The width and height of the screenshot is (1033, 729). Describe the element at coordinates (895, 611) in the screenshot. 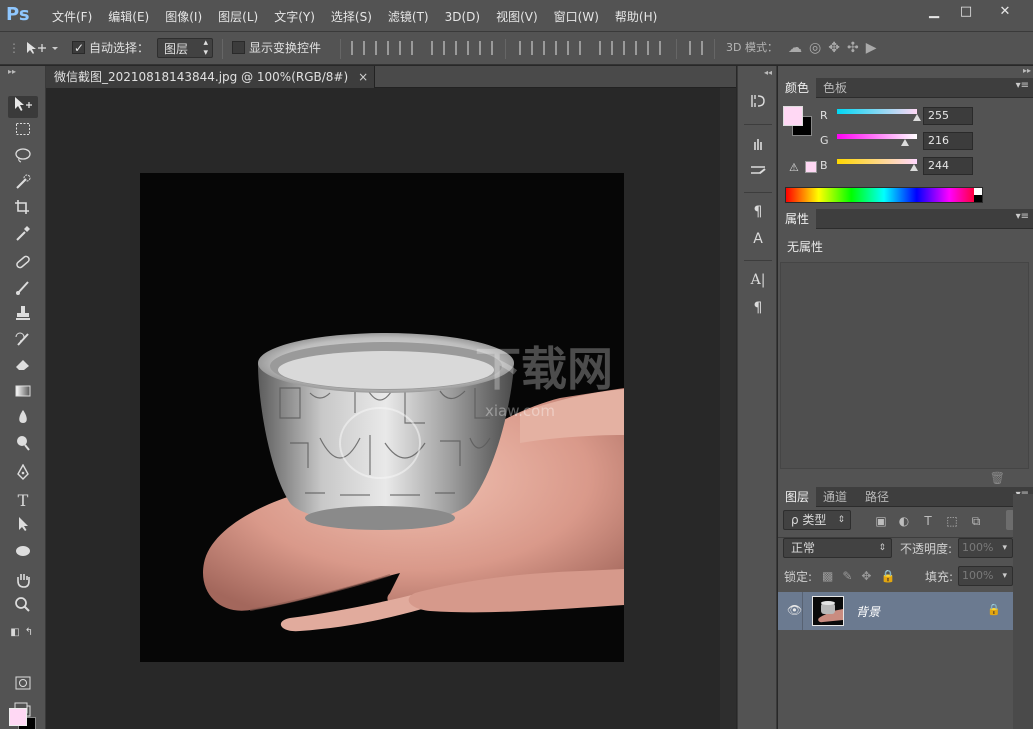

I see `layer-row-background: 👁 背景 🔒` at that location.